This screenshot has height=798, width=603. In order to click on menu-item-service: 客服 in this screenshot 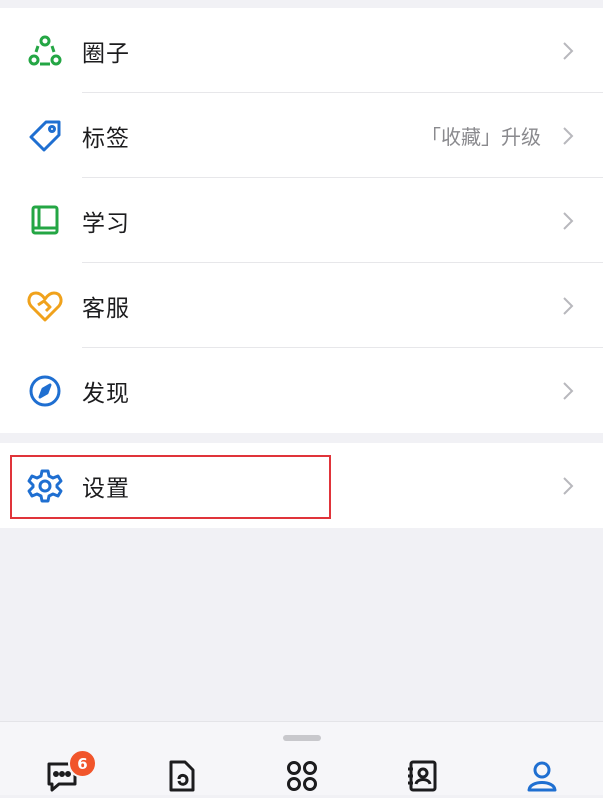, I will do `click(301, 305)`.